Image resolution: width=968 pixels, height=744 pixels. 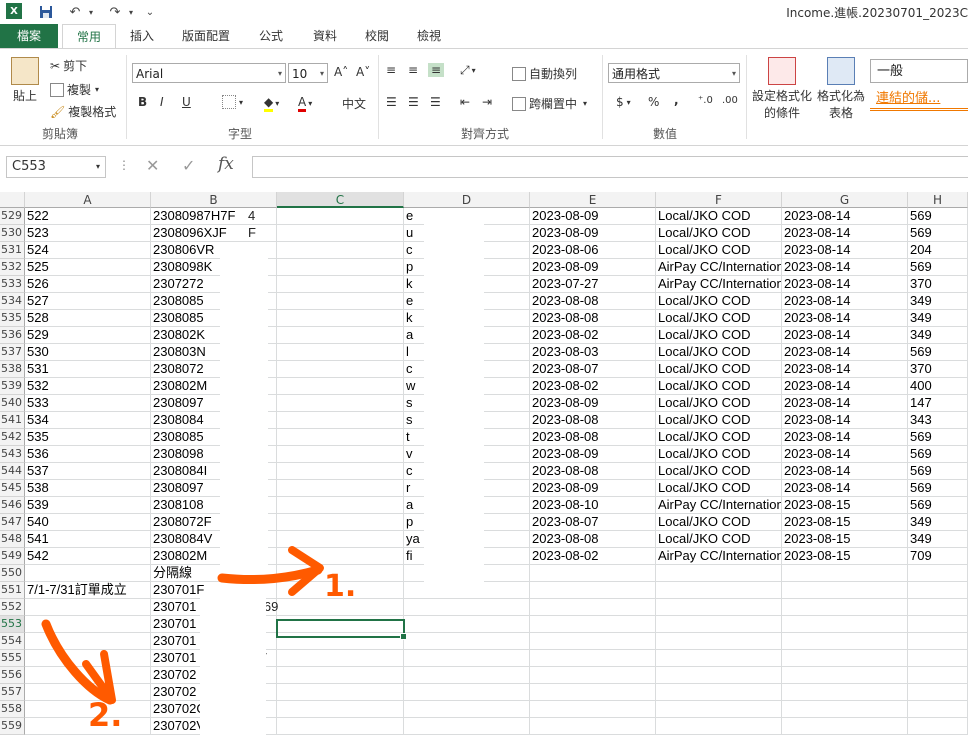 I want to click on annotation-label-1: 1., so click(x=340, y=586).